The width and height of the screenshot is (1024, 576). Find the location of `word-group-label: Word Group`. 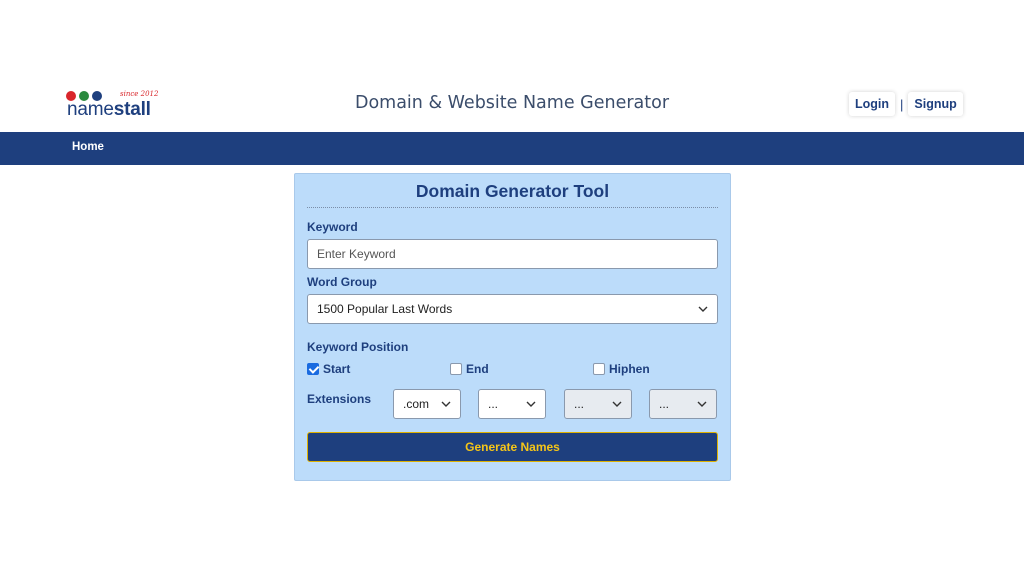

word-group-label: Word Group is located at coordinates (342, 282).